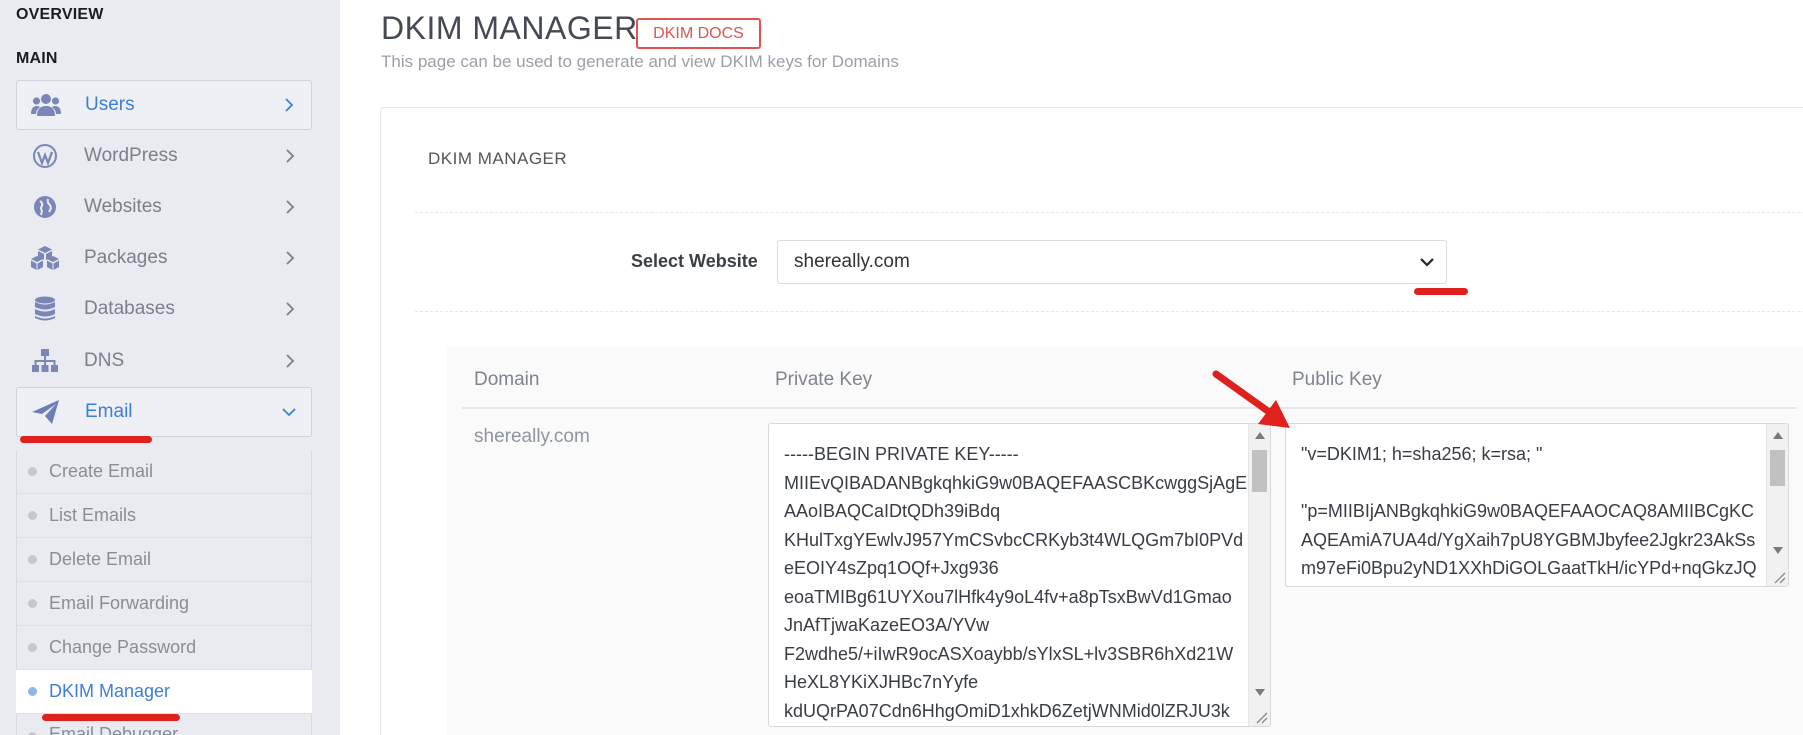 The height and width of the screenshot is (735, 1803). I want to click on page-title: DKIM MANAGER -, so click(520, 28).